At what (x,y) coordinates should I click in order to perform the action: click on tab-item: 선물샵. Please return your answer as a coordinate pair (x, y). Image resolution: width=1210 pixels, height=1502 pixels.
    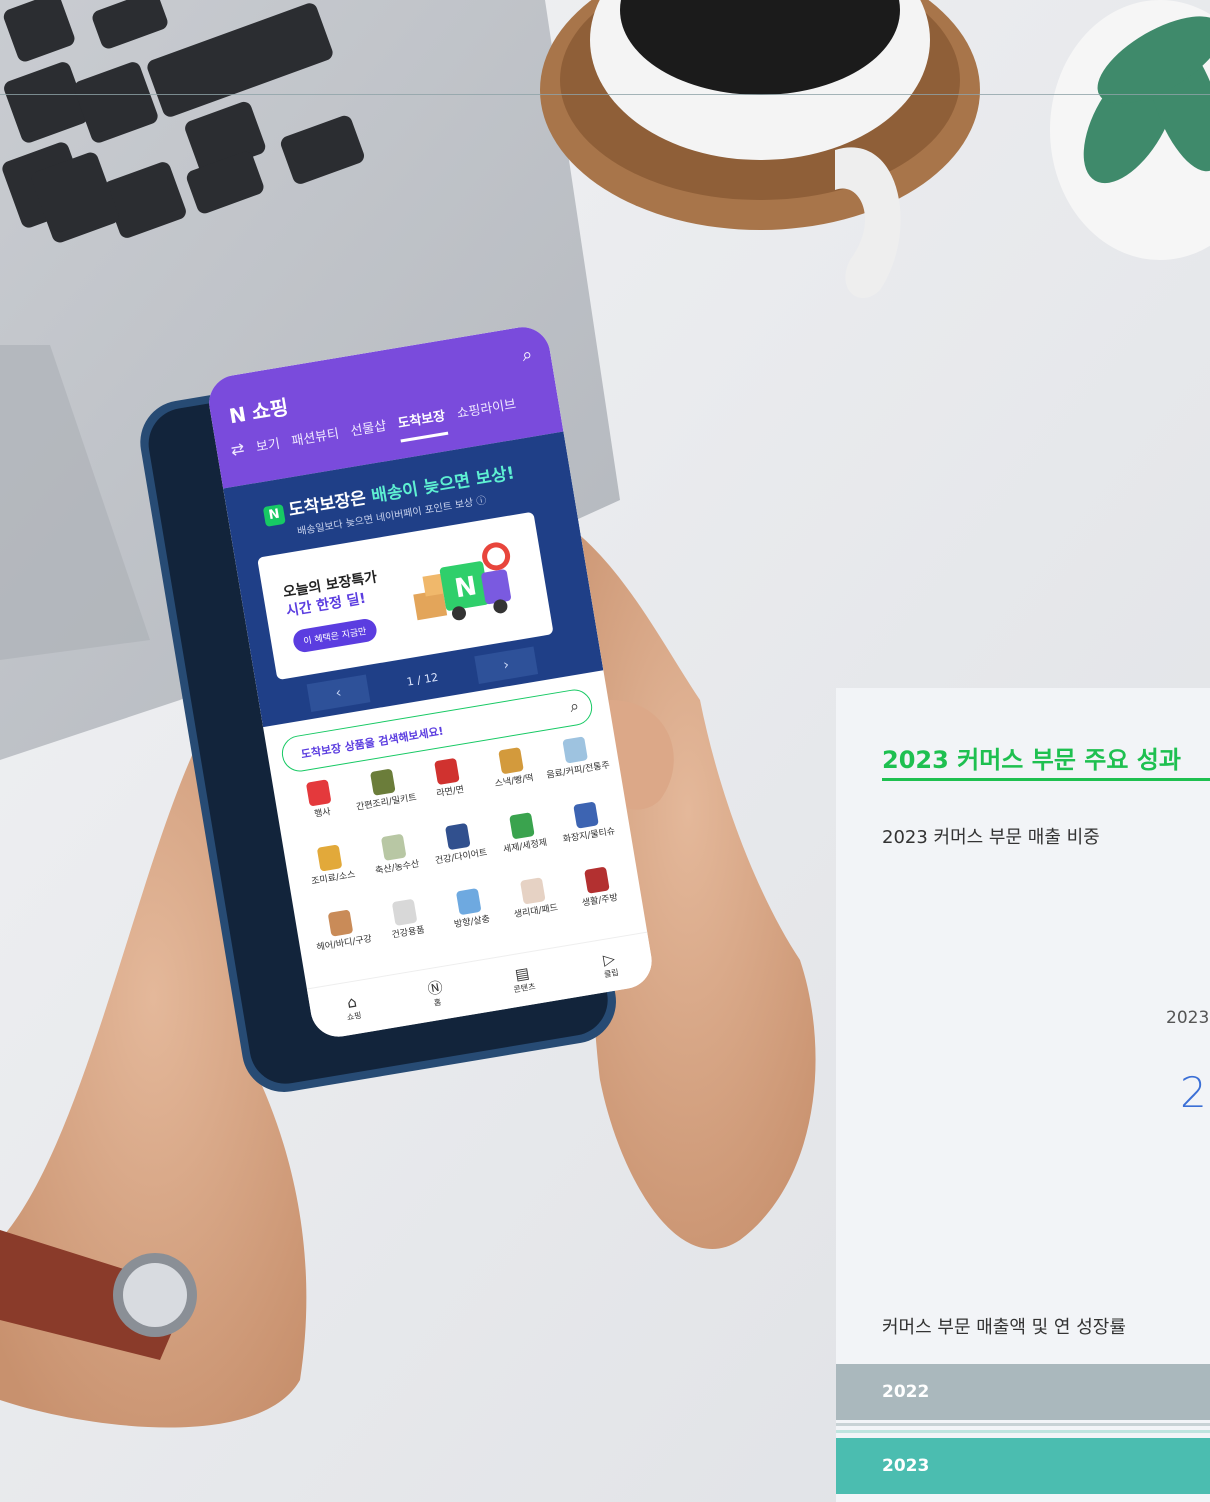
    Looking at the image, I should click on (369, 433).